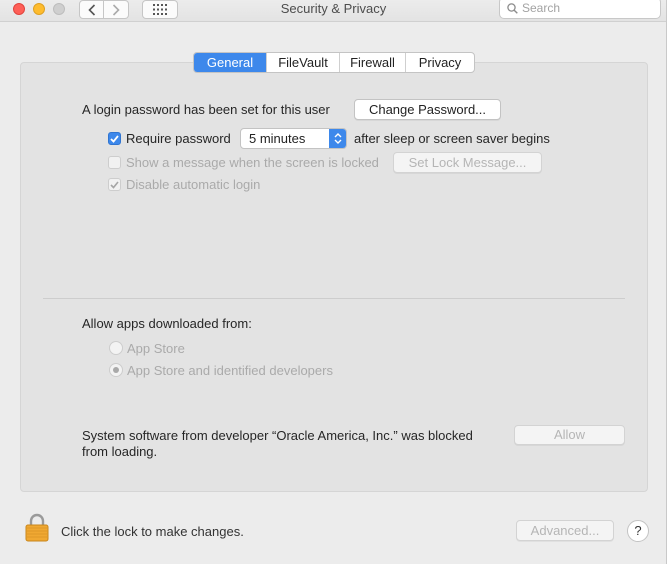 The image size is (671, 564). I want to click on tab-general: General, so click(230, 62).